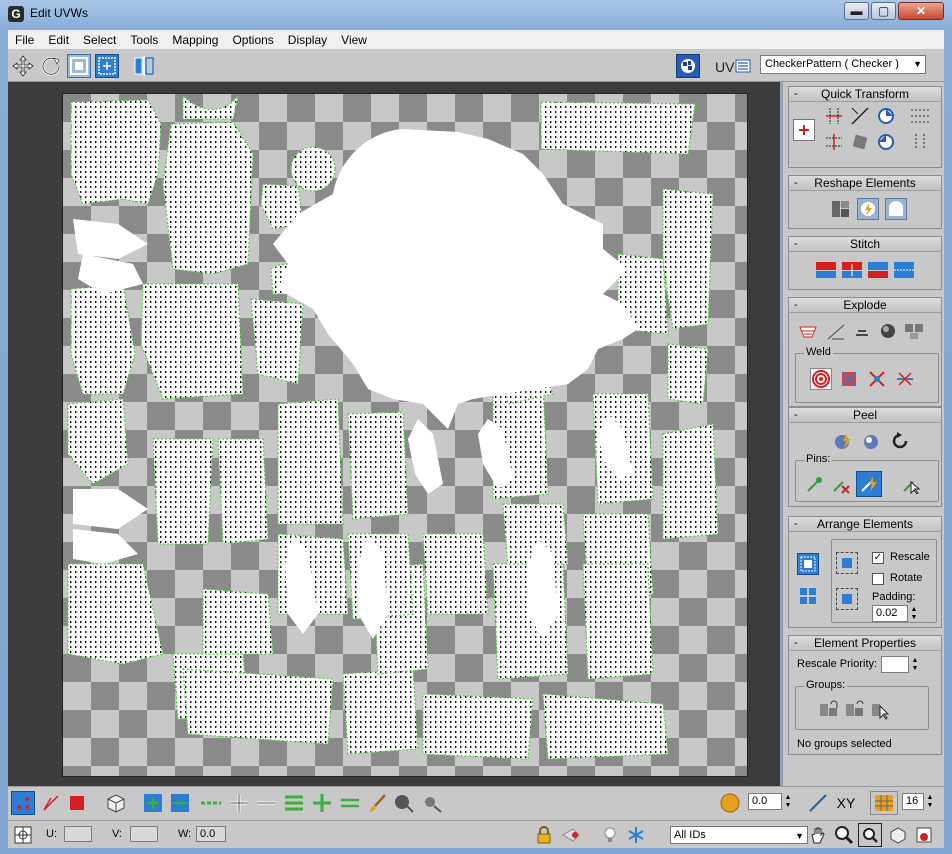 This screenshot has width=952, height=854. Describe the element at coordinates (920, 142) in the screenshot. I see `space-vertical-icon` at that location.